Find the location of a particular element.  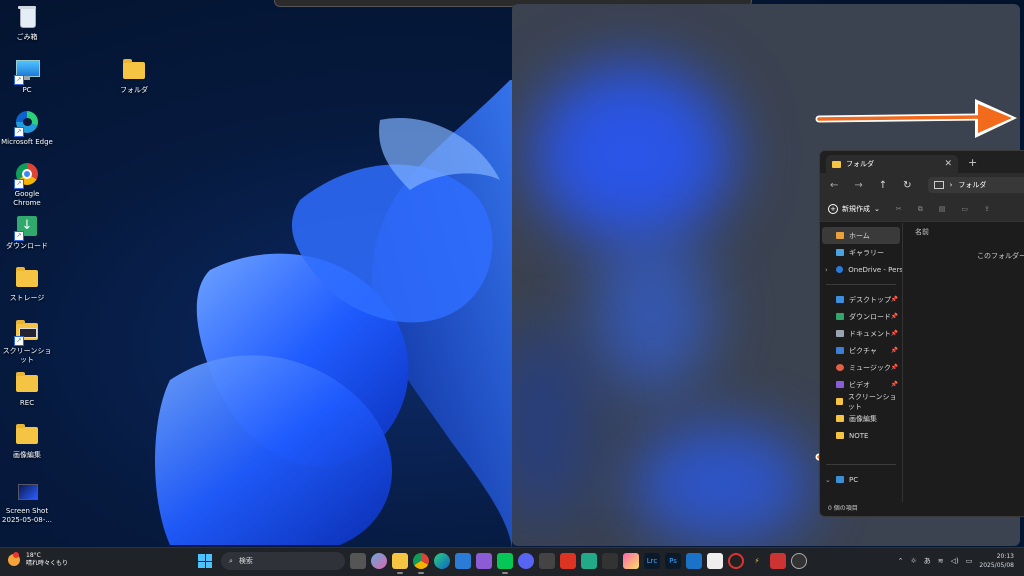

clock: 20:13 2025/05/08 is located at coordinates (996, 561).